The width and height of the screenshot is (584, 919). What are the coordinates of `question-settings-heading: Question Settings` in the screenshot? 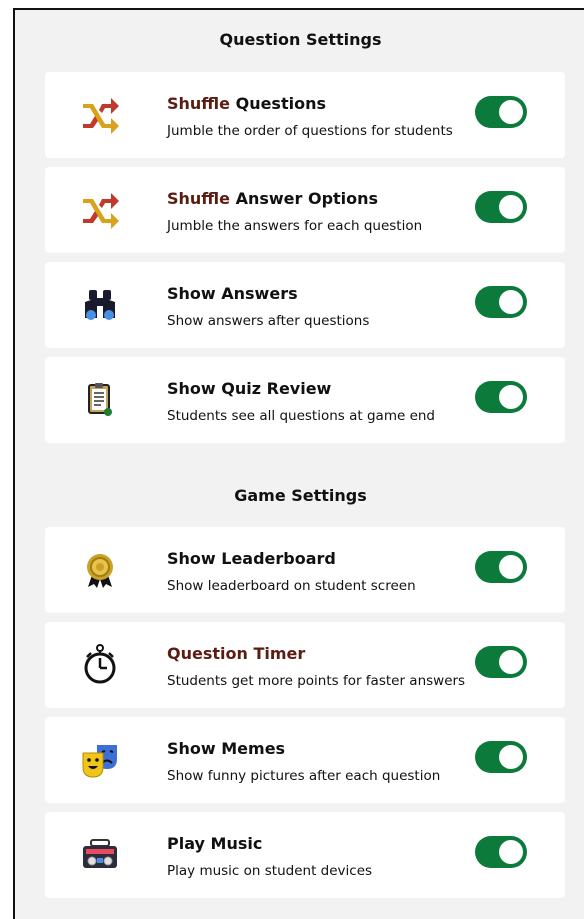 It's located at (300, 39).